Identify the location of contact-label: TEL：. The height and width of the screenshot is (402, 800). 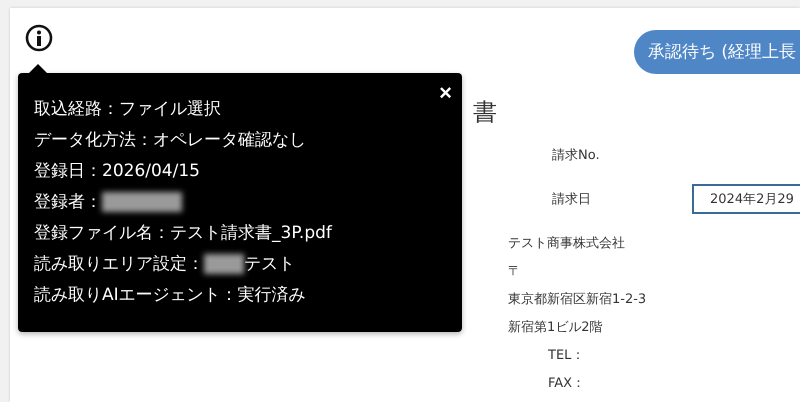
(566, 356).